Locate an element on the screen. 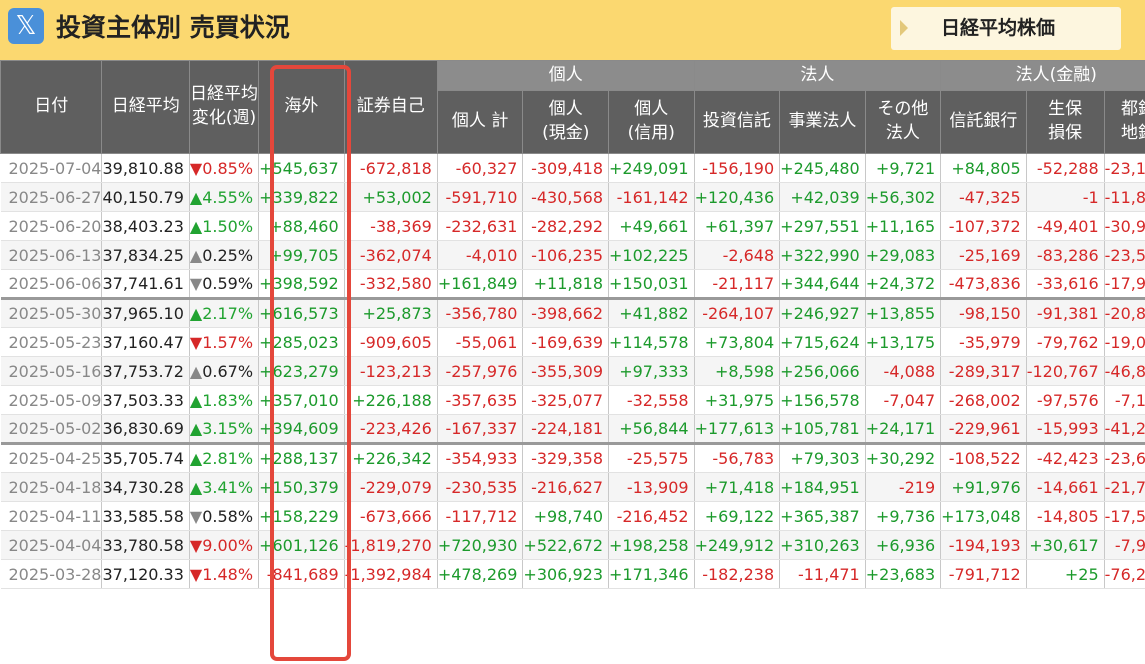 This screenshot has height=664, width=1145. nikkei-cell: 40,150.79 is located at coordinates (145, 197).